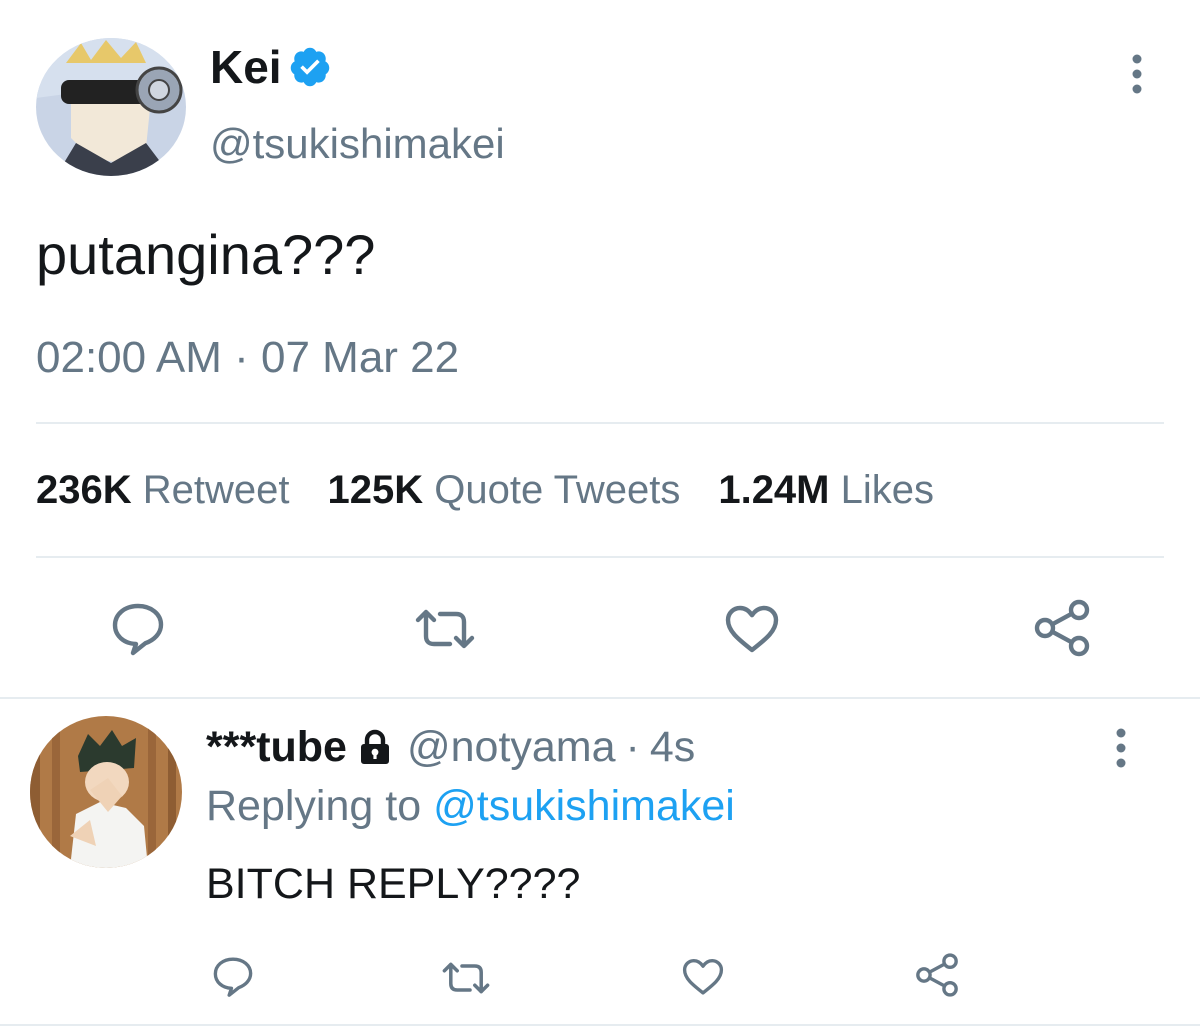  Describe the element at coordinates (314, 806) in the screenshot. I see `replying-prefix: Replying to` at that location.